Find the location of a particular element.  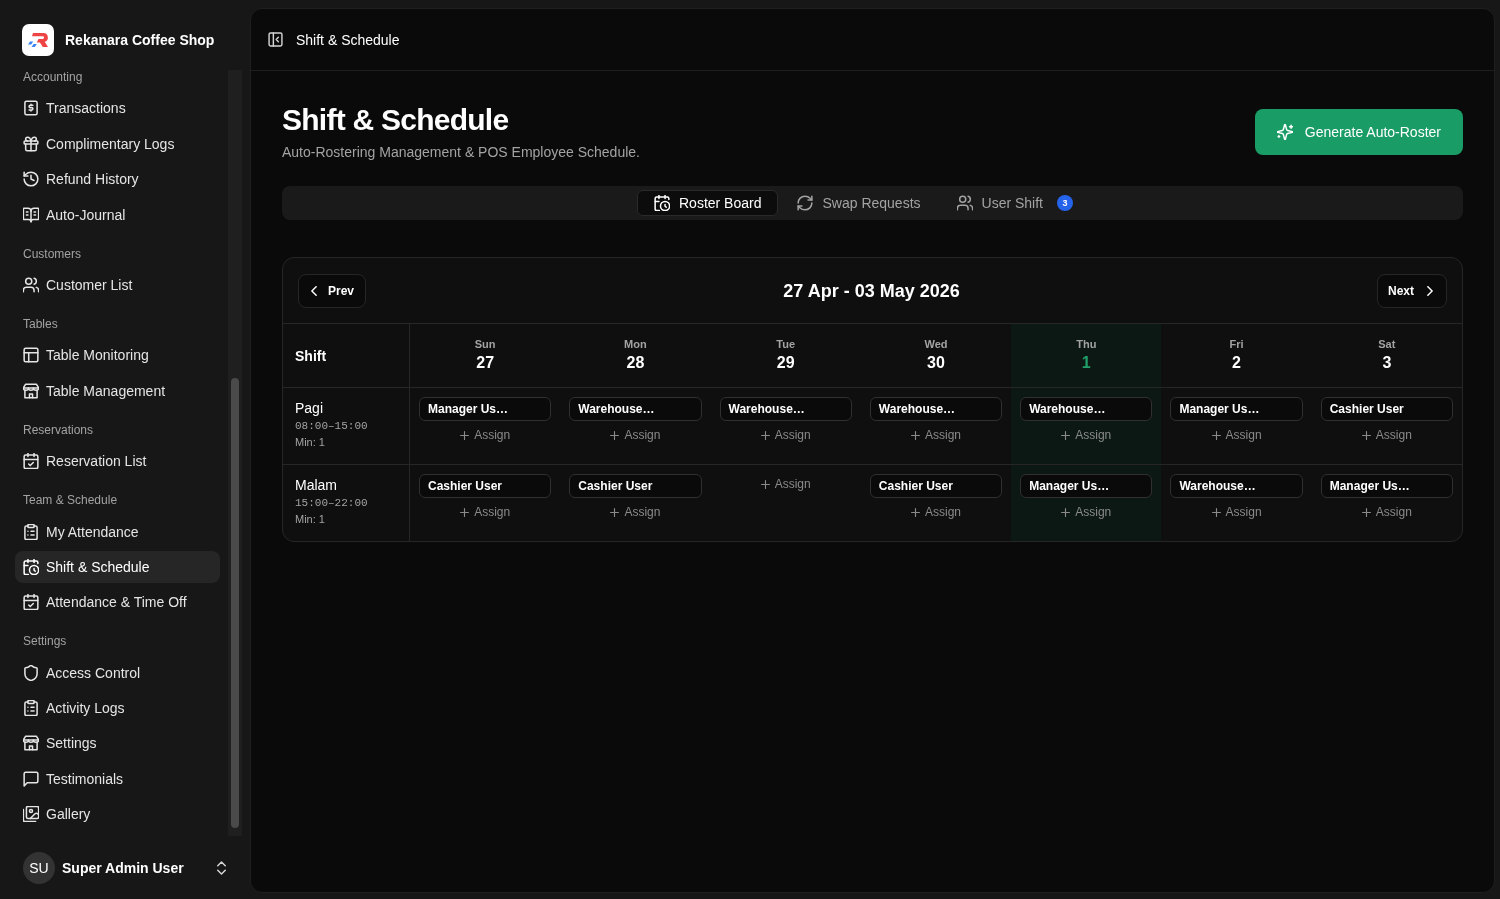

sidebar-toggle-icon is located at coordinates (275, 39).